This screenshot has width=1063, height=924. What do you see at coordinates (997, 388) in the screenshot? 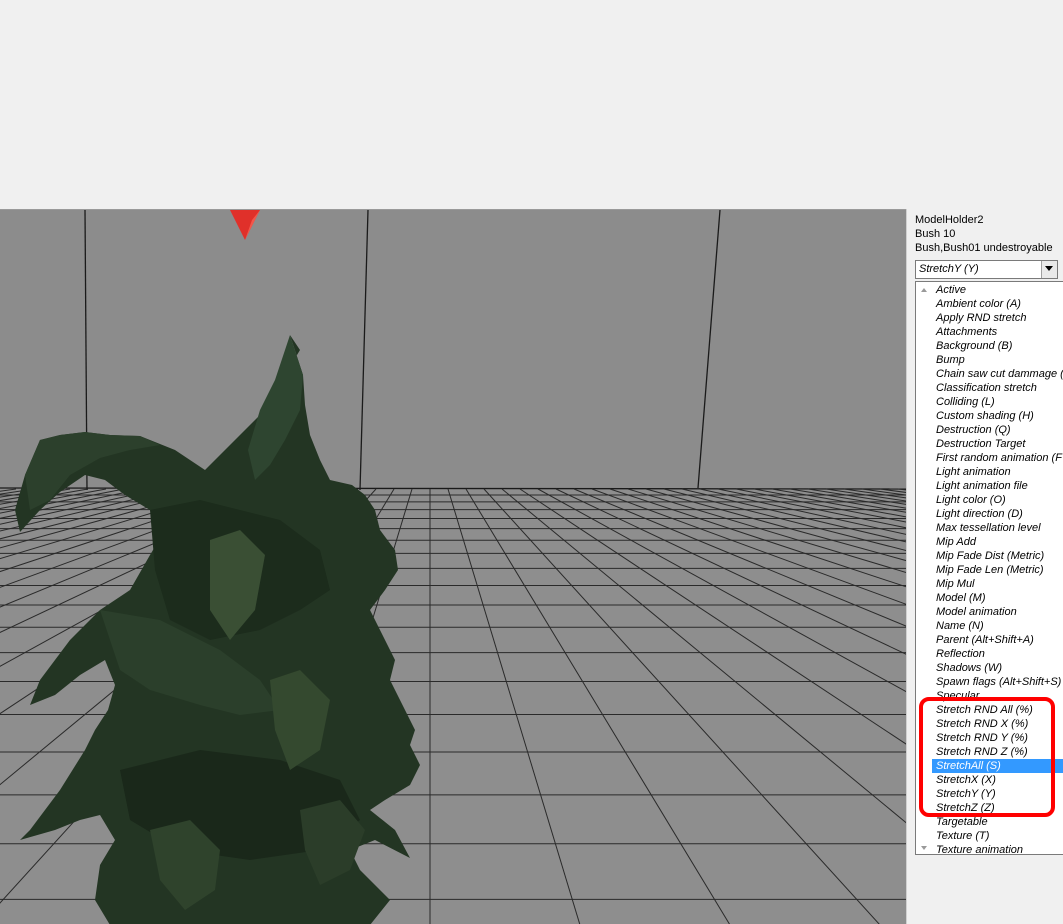
I see `dropdown-item: Classification stretch` at bounding box center [997, 388].